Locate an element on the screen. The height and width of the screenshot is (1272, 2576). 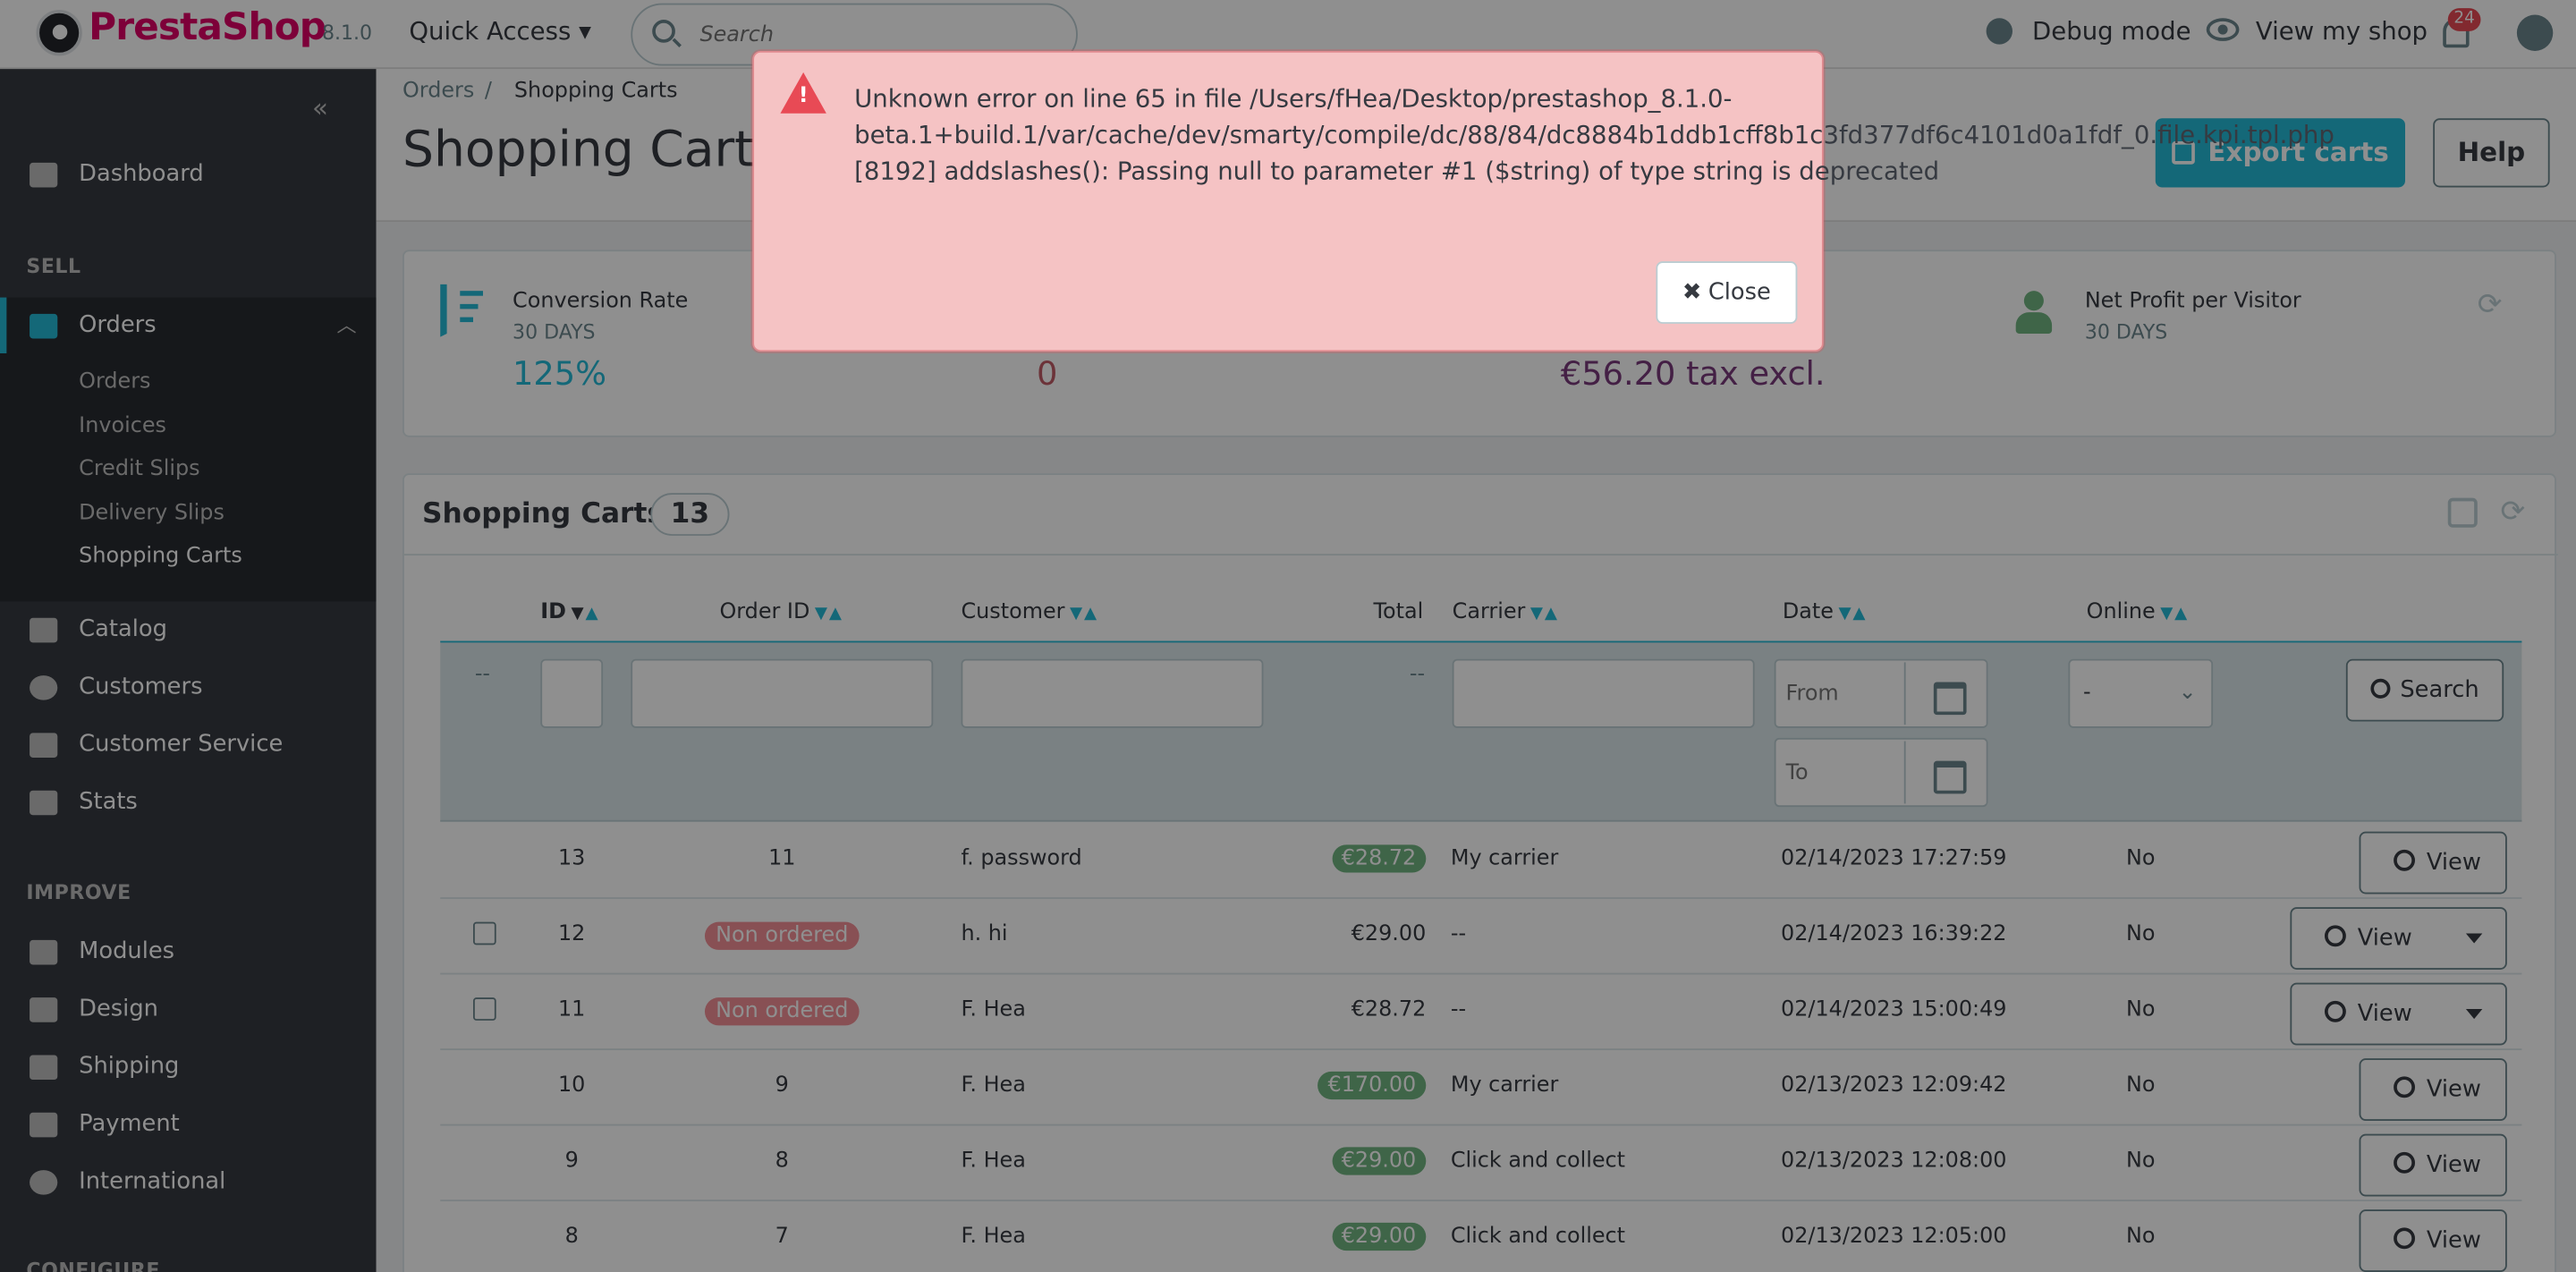
close-button: ✖ Close is located at coordinates (1727, 292).